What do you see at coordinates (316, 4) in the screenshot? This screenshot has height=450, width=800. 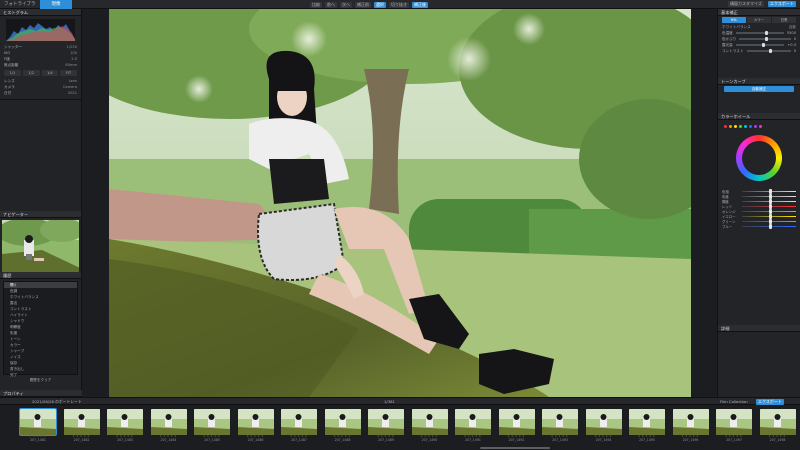 I see `compare-button: 比較` at bounding box center [316, 4].